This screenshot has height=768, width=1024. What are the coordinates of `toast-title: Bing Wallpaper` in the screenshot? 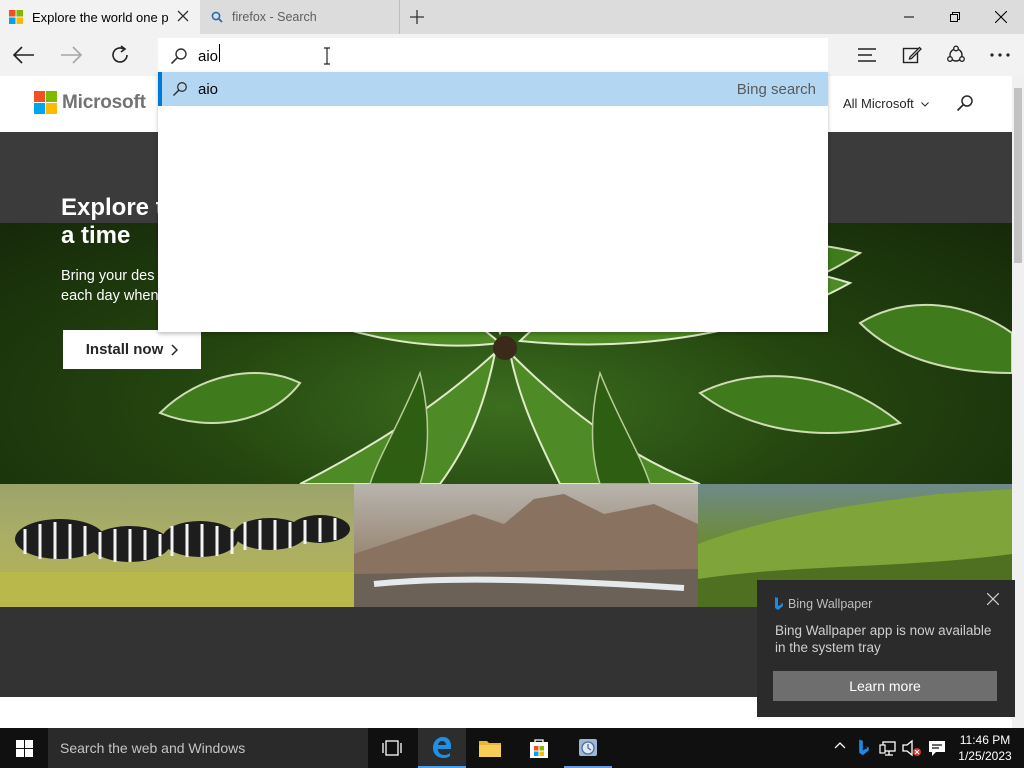 It's located at (830, 604).